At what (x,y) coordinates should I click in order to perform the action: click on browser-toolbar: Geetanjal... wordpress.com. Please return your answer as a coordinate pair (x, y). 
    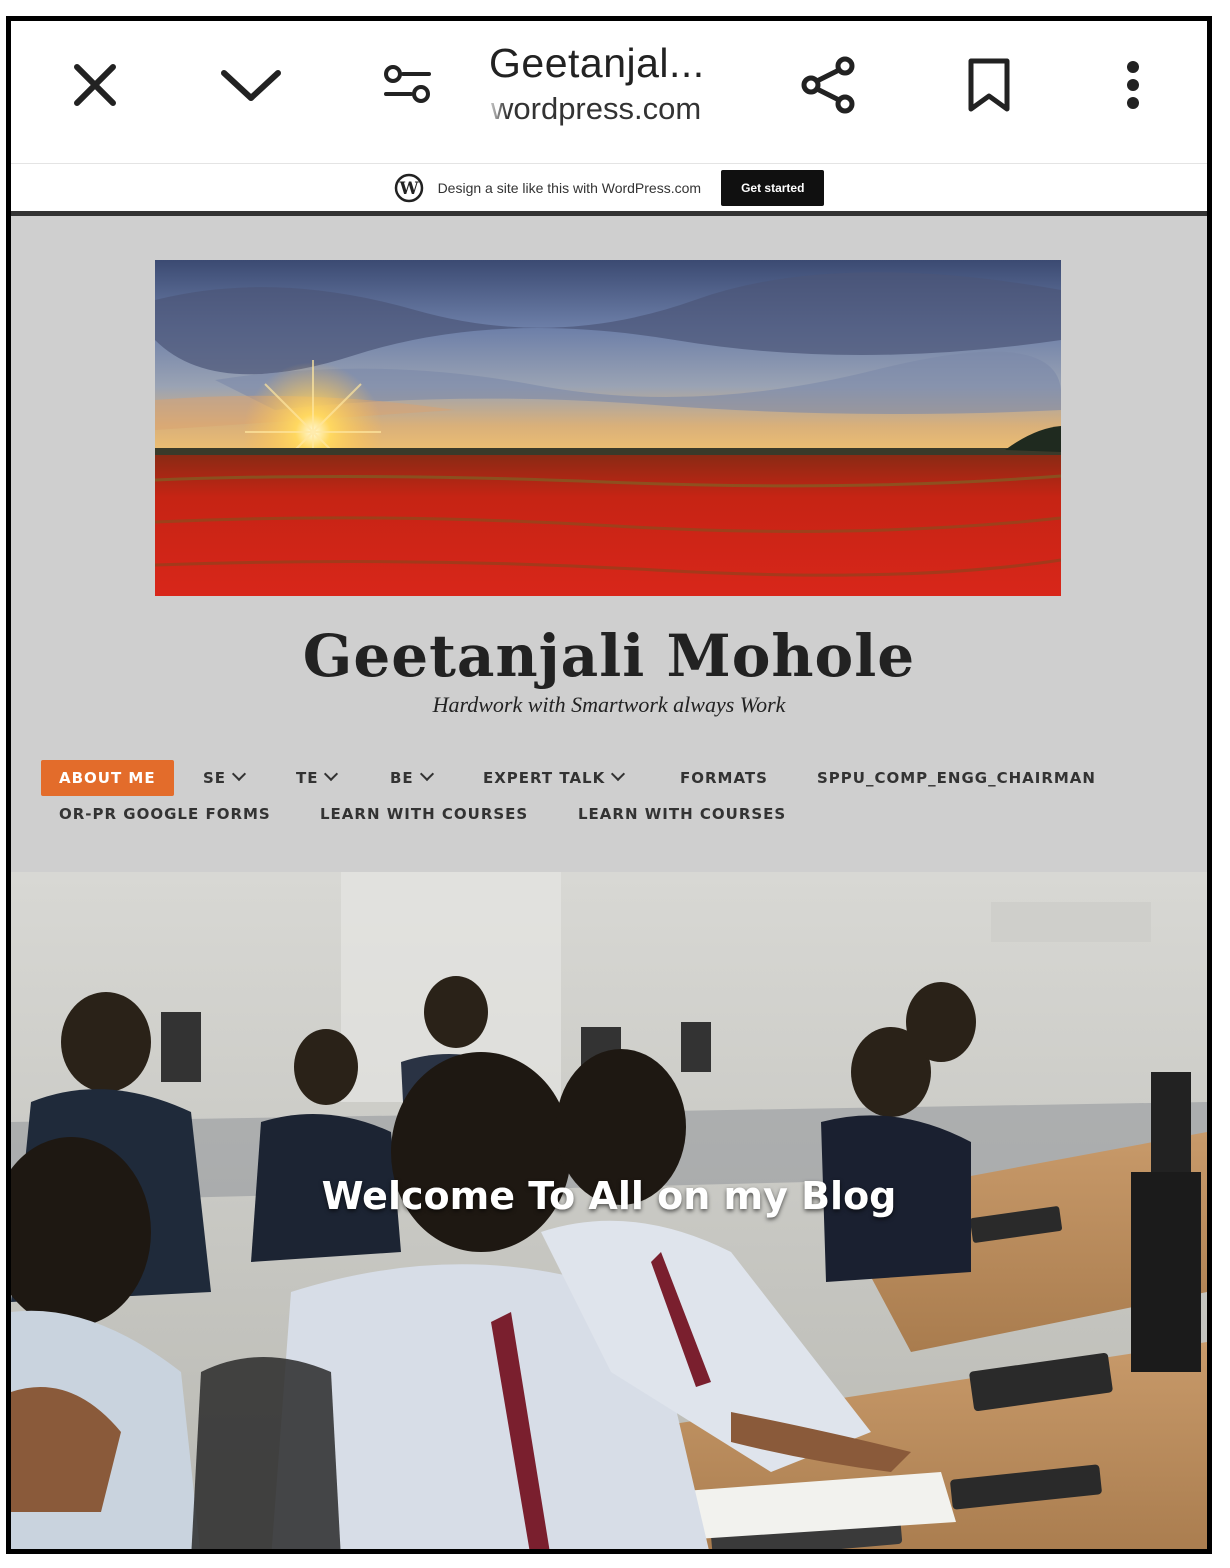
    Looking at the image, I should click on (609, 92).